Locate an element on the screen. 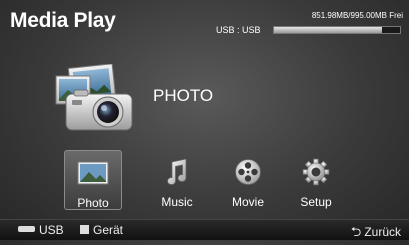  footer-bar: USB Gerät ⮌ Zurück is located at coordinates (204, 229).